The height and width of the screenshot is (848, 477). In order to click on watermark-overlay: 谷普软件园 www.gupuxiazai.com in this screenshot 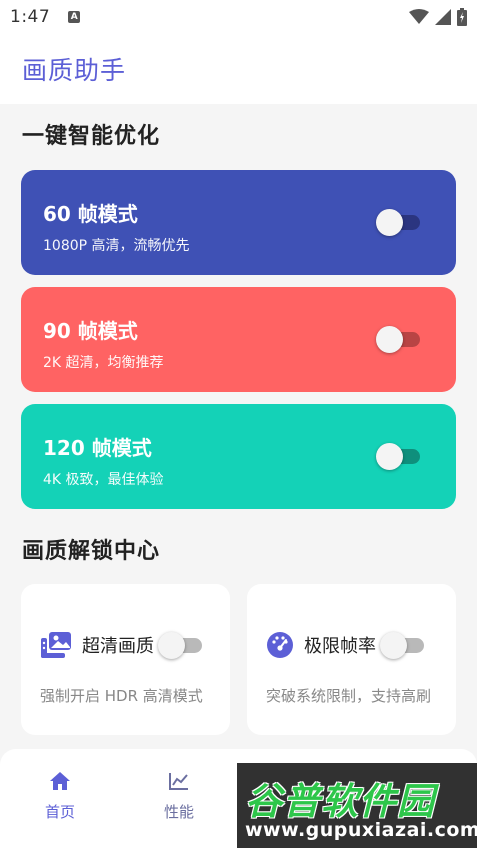, I will do `click(357, 805)`.